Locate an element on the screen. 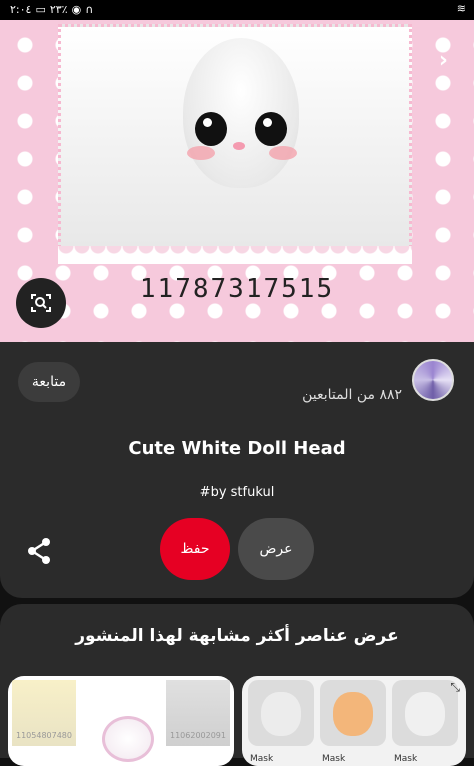 Image resolution: width=474 pixels, height=766 pixels. headset-icon: ∩ is located at coordinates (89, 9).